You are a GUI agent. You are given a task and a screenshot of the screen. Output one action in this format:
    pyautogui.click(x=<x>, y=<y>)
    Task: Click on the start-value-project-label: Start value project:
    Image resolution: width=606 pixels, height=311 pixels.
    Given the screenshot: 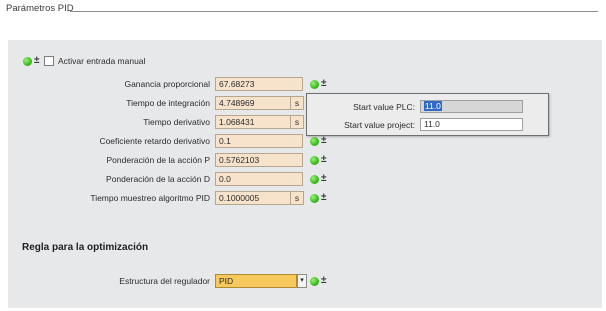 What is the action you would take?
    pyautogui.click(x=379, y=125)
    